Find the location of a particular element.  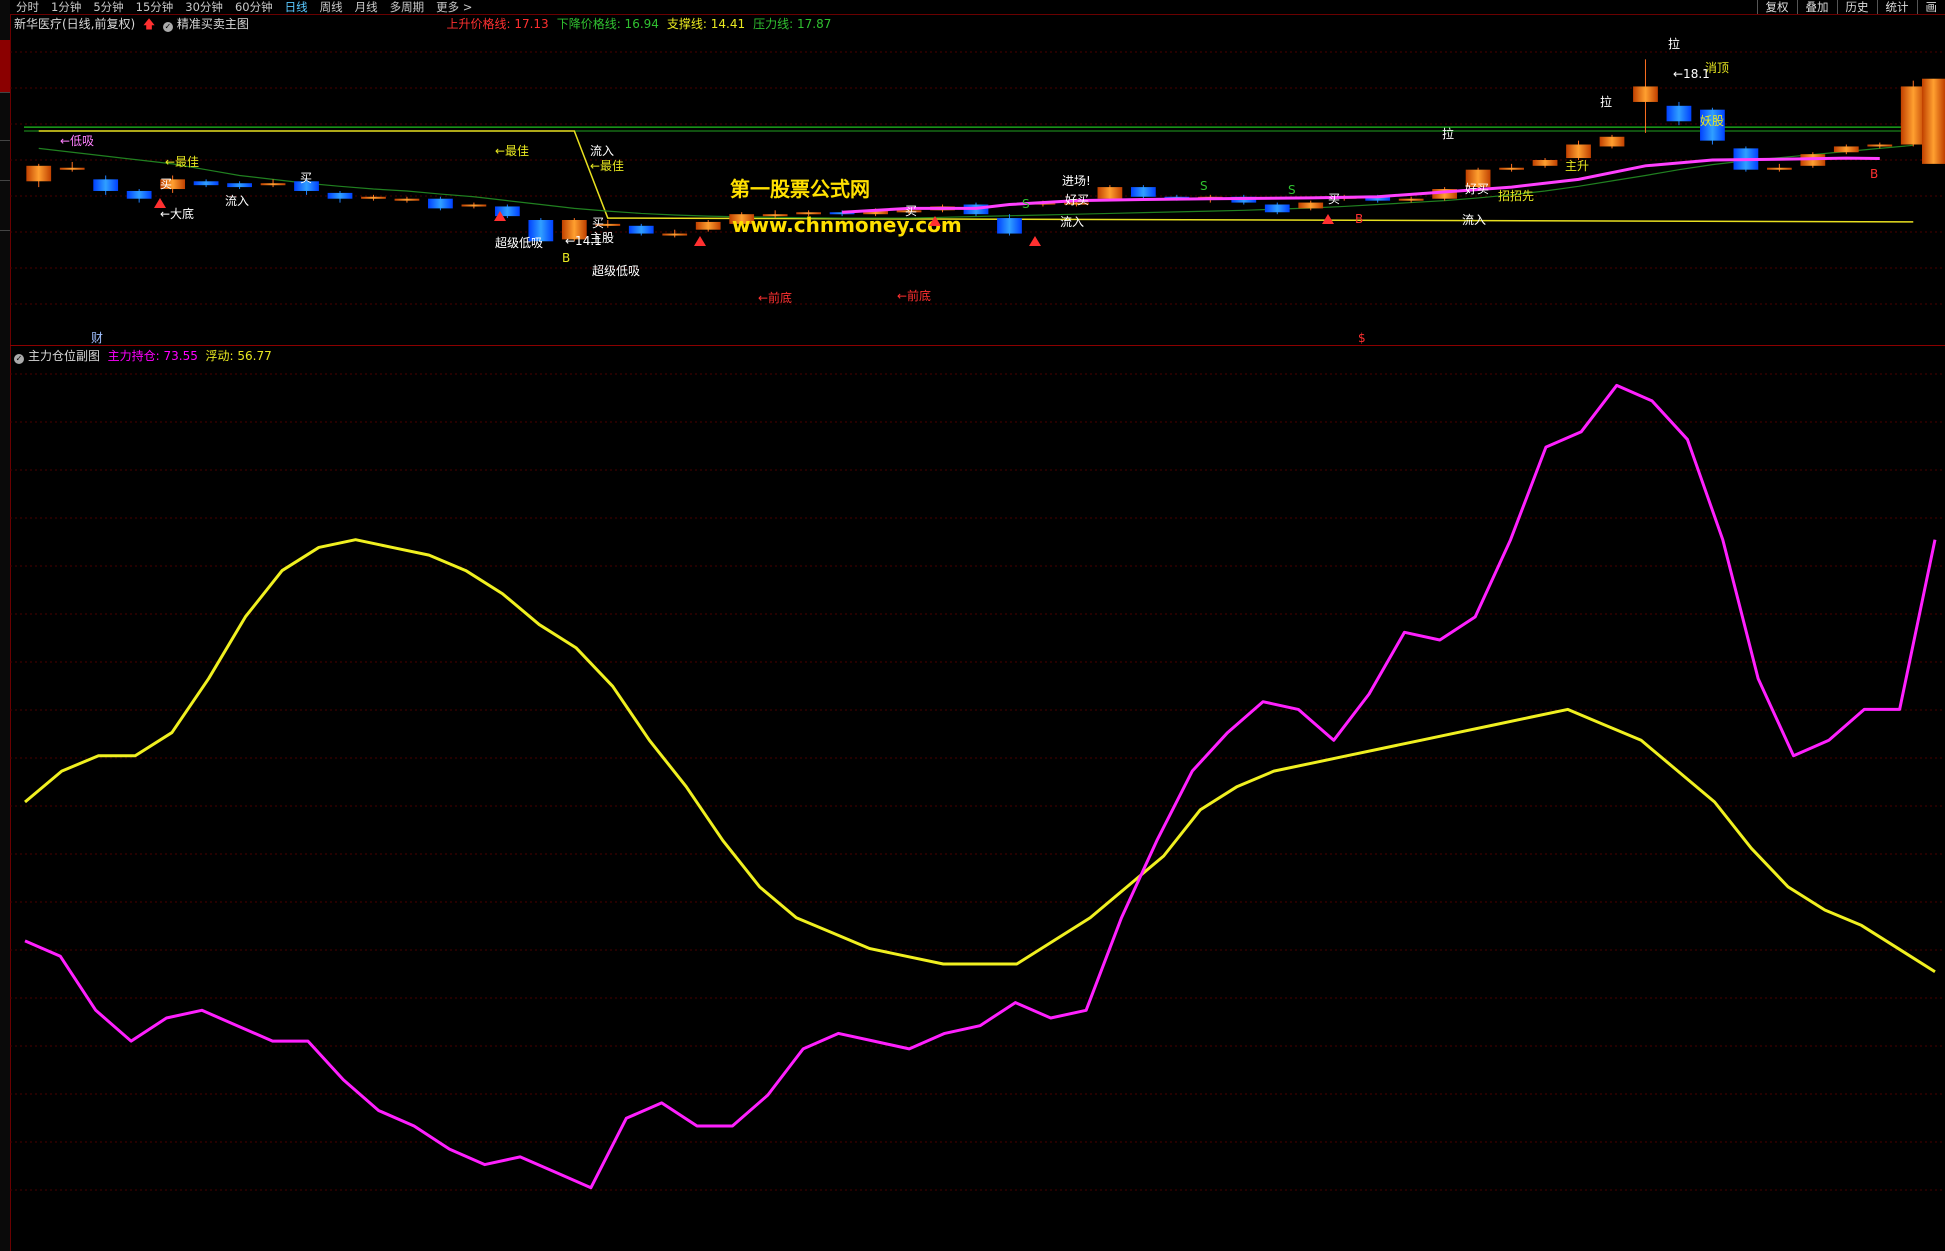

chart-annotation: ←大底 is located at coordinates (177, 213).